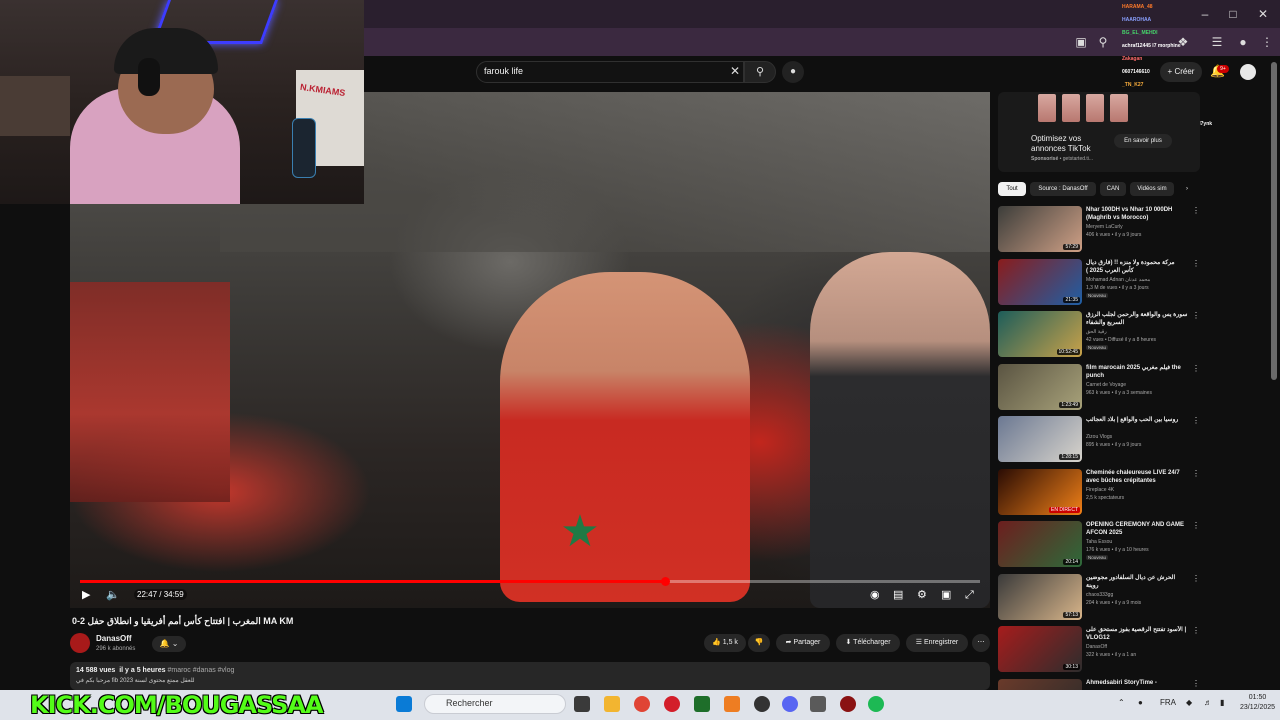  Describe the element at coordinates (793, 72) in the screenshot. I see `voice-search-button: ●` at that location.